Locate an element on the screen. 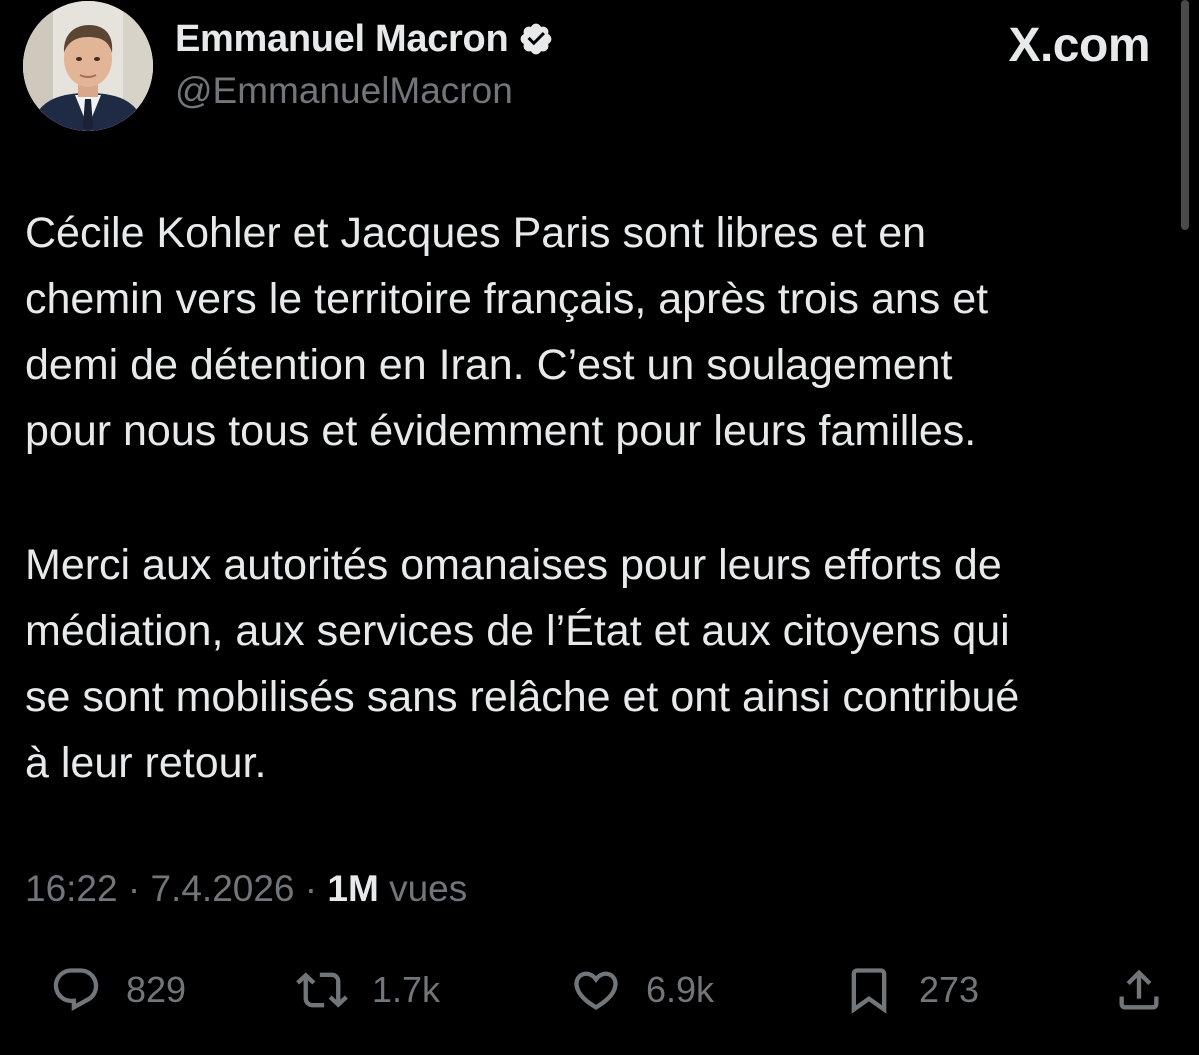 The image size is (1199, 1055). name-row: Emmanuel Macron is located at coordinates (364, 39).